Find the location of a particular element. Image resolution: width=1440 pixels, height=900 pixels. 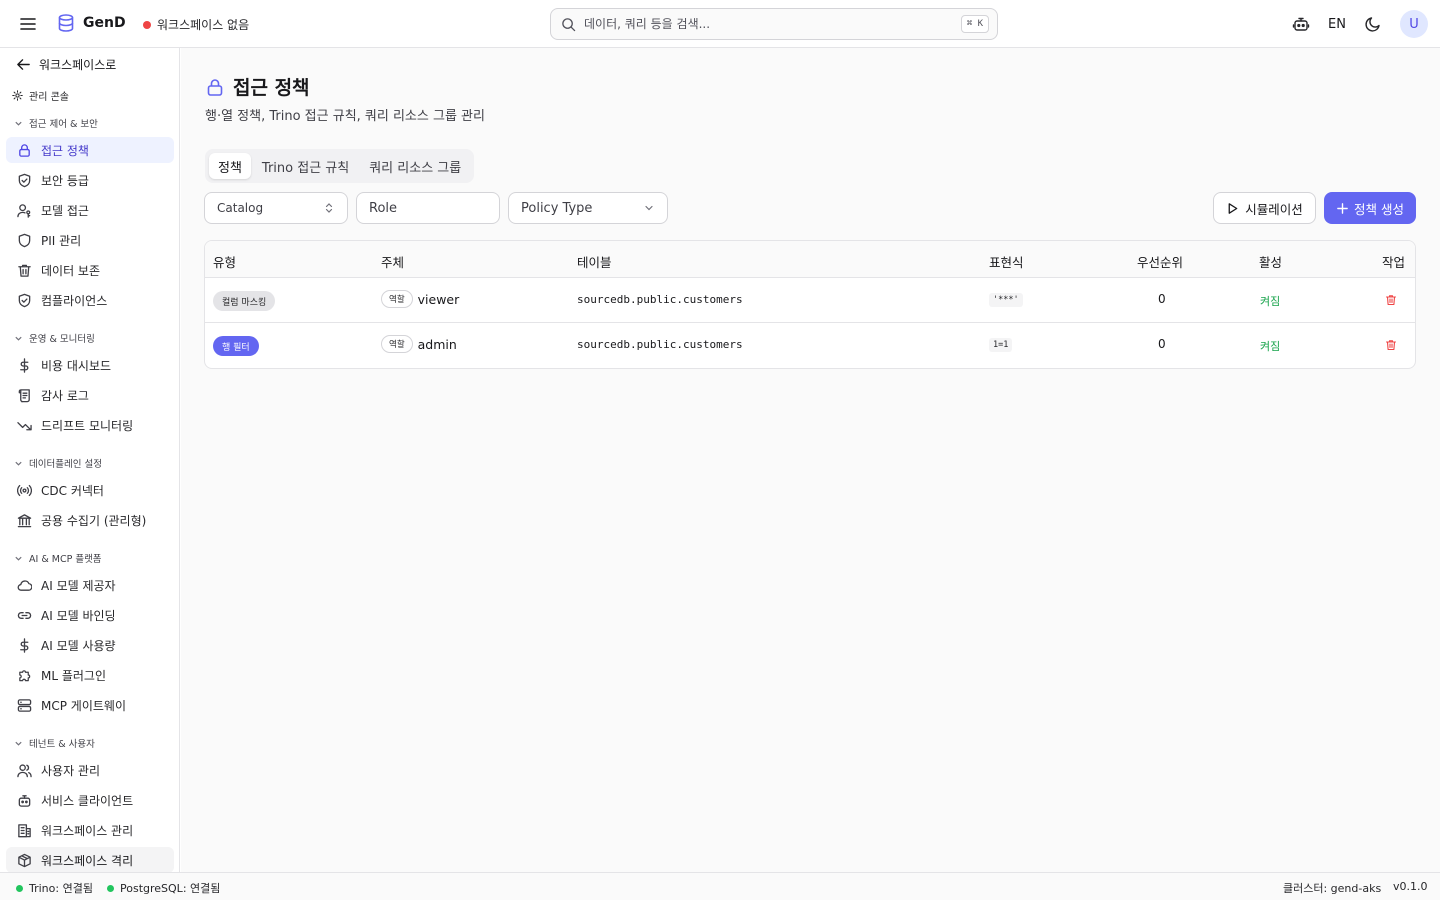

sidebar-item-shared-collector: 공용 수집기 (관리형) is located at coordinates (90, 520).